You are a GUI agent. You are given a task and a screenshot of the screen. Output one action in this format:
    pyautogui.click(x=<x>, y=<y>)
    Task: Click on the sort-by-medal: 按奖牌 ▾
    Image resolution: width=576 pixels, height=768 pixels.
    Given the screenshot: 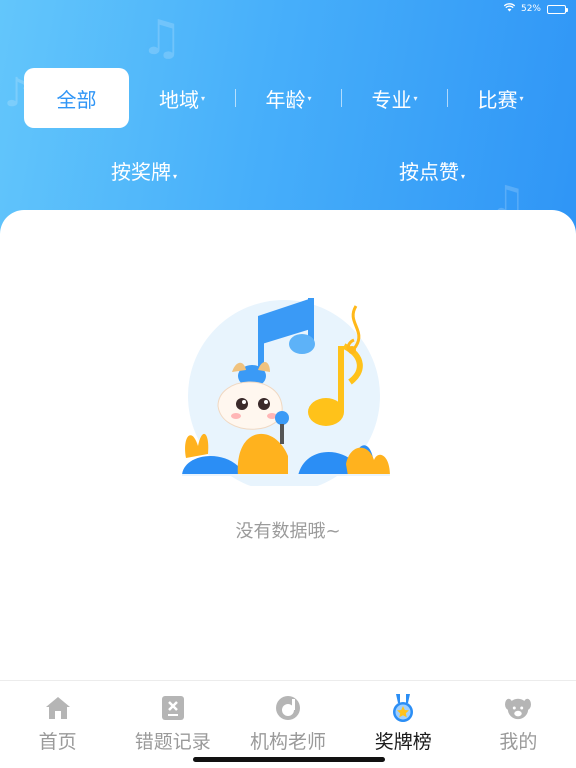 What is the action you would take?
    pyautogui.click(x=144, y=170)
    